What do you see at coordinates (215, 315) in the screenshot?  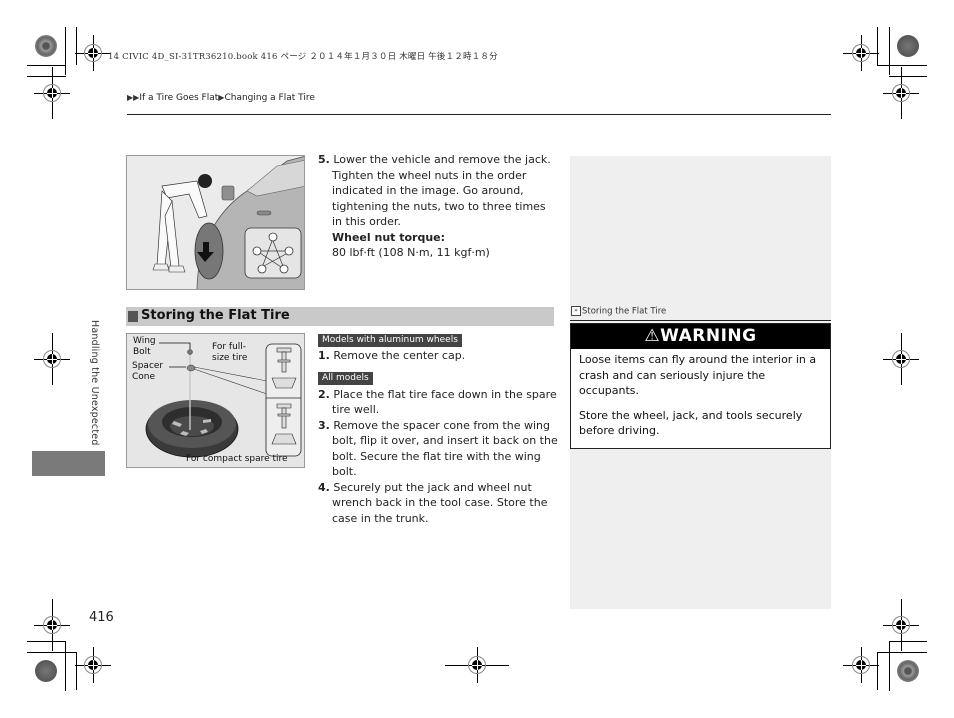 I see `section-title: Storing the Flat Tire` at bounding box center [215, 315].